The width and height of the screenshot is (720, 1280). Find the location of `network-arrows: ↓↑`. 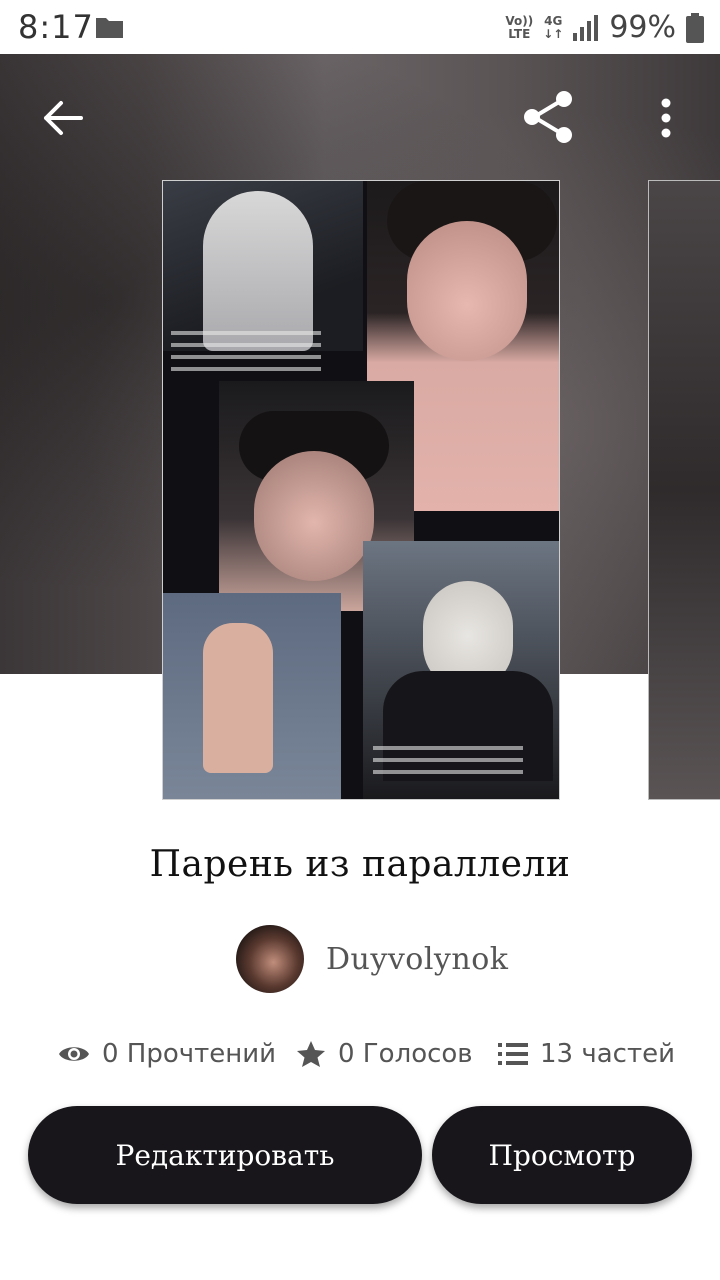

network-arrows: ↓↑ is located at coordinates (553, 33).